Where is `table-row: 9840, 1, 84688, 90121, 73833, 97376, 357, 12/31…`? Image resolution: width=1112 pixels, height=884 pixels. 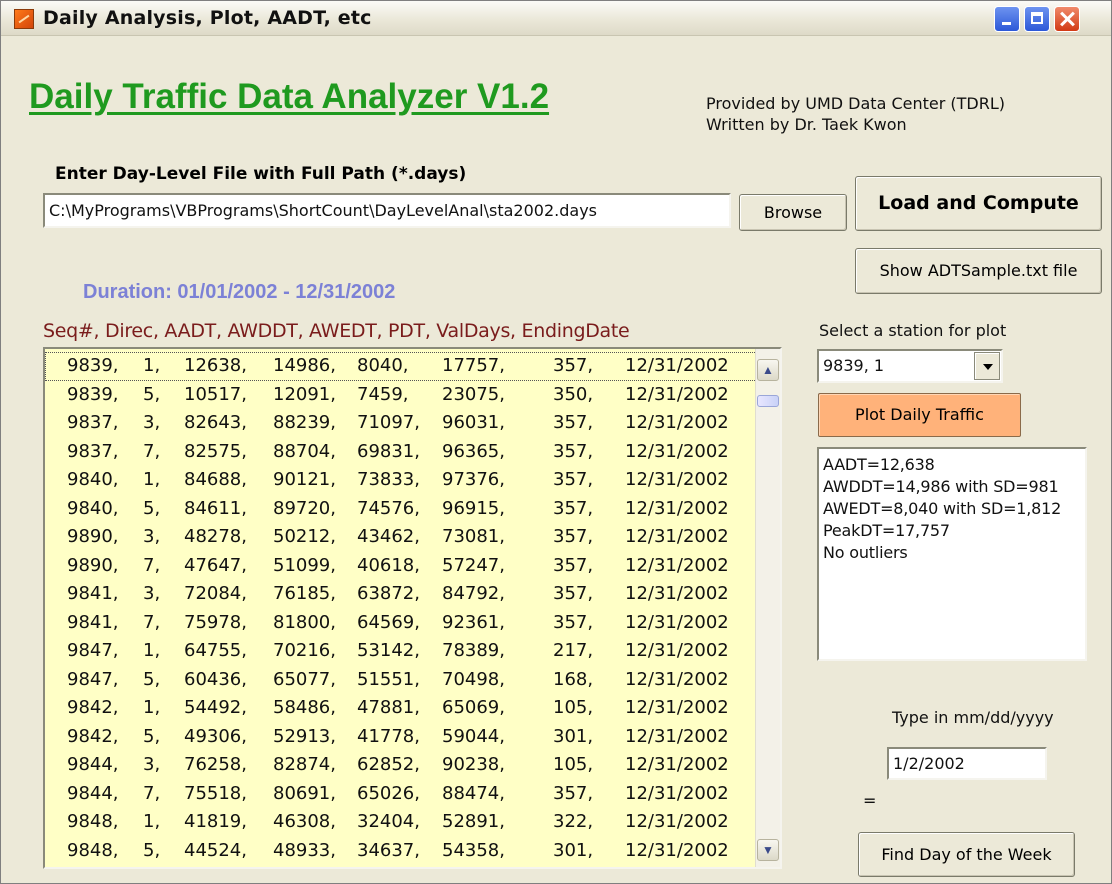
table-row: 9840, 1, 84688, 90121, 73833, 97376, 357, 12/31… is located at coordinates (401, 480).